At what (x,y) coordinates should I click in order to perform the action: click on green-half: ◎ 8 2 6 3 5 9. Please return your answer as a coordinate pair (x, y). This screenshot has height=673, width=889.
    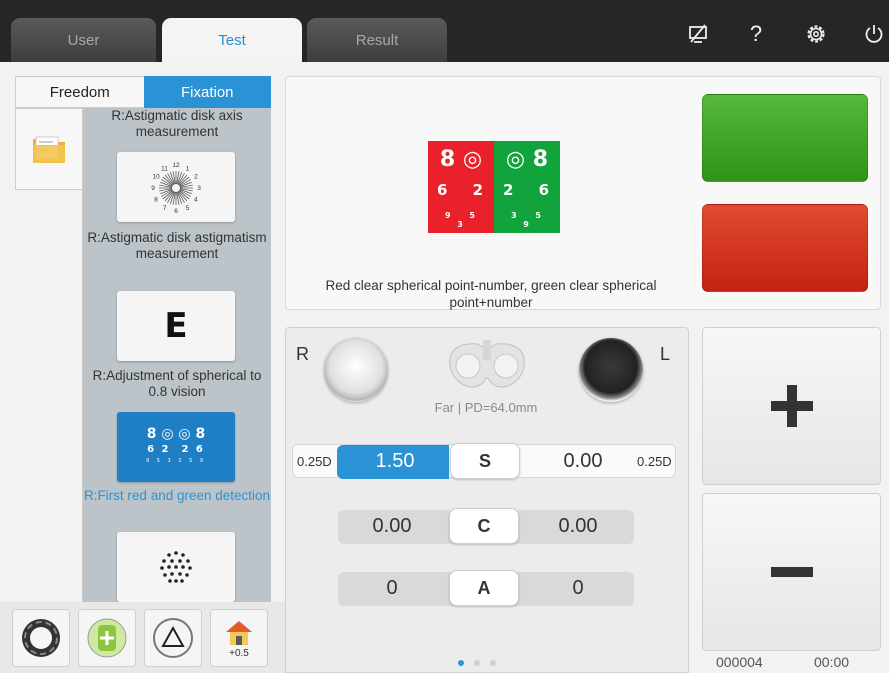
    Looking at the image, I should click on (527, 187).